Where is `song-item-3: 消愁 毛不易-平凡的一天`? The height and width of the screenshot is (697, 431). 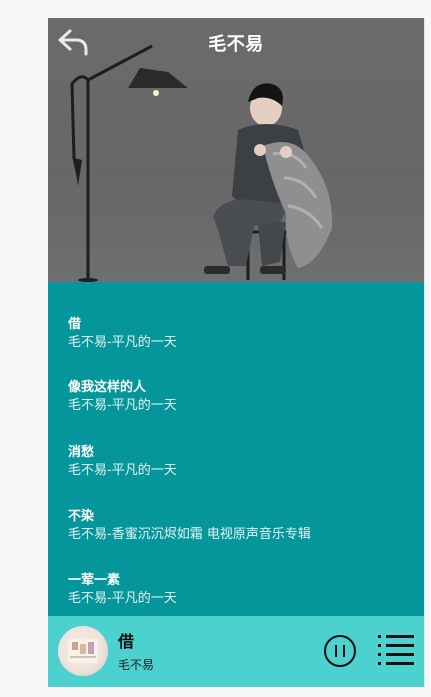
song-item-3: 消愁 毛不易-平凡的一天 is located at coordinates (238, 464).